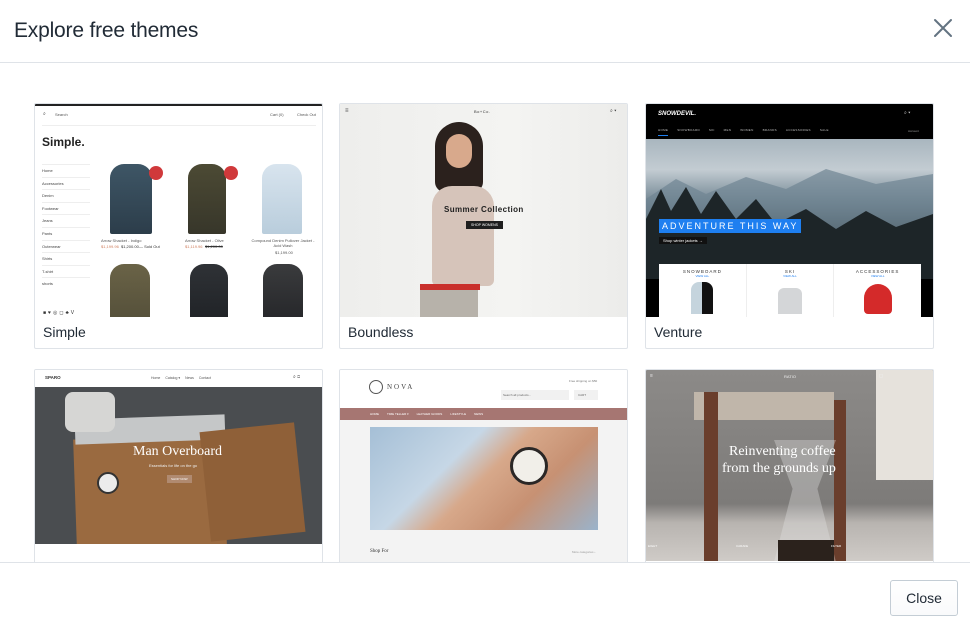  What do you see at coordinates (204, 378) in the screenshot?
I see `preview-nav-item: Contact` at bounding box center [204, 378].